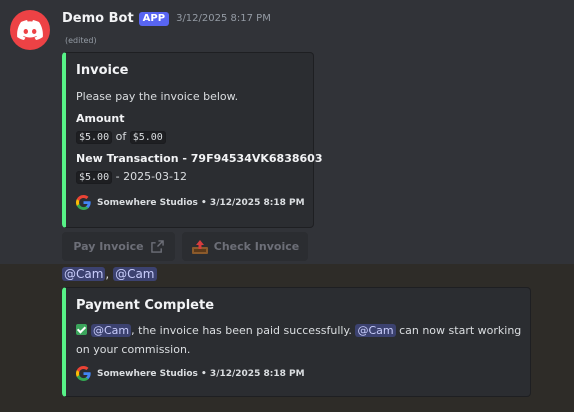  What do you see at coordinates (147, 137) in the screenshot?
I see `amount-total: $5.00` at bounding box center [147, 137].